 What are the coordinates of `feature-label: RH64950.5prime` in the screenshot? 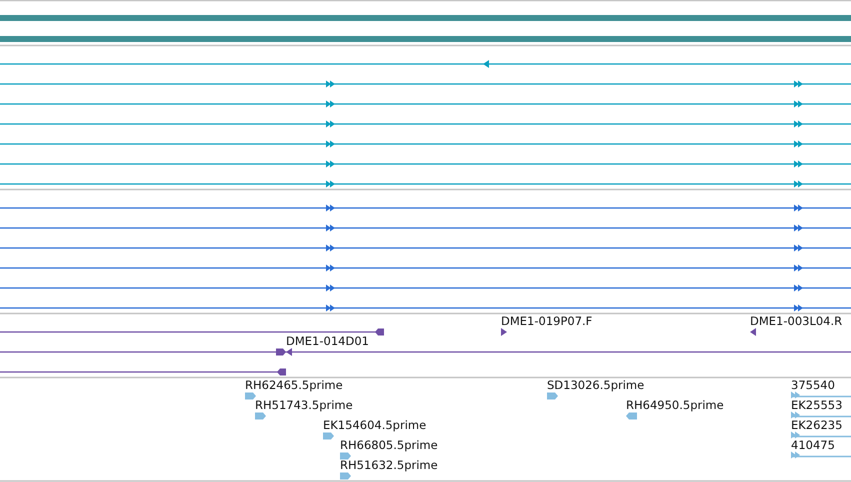 It's located at (675, 405).